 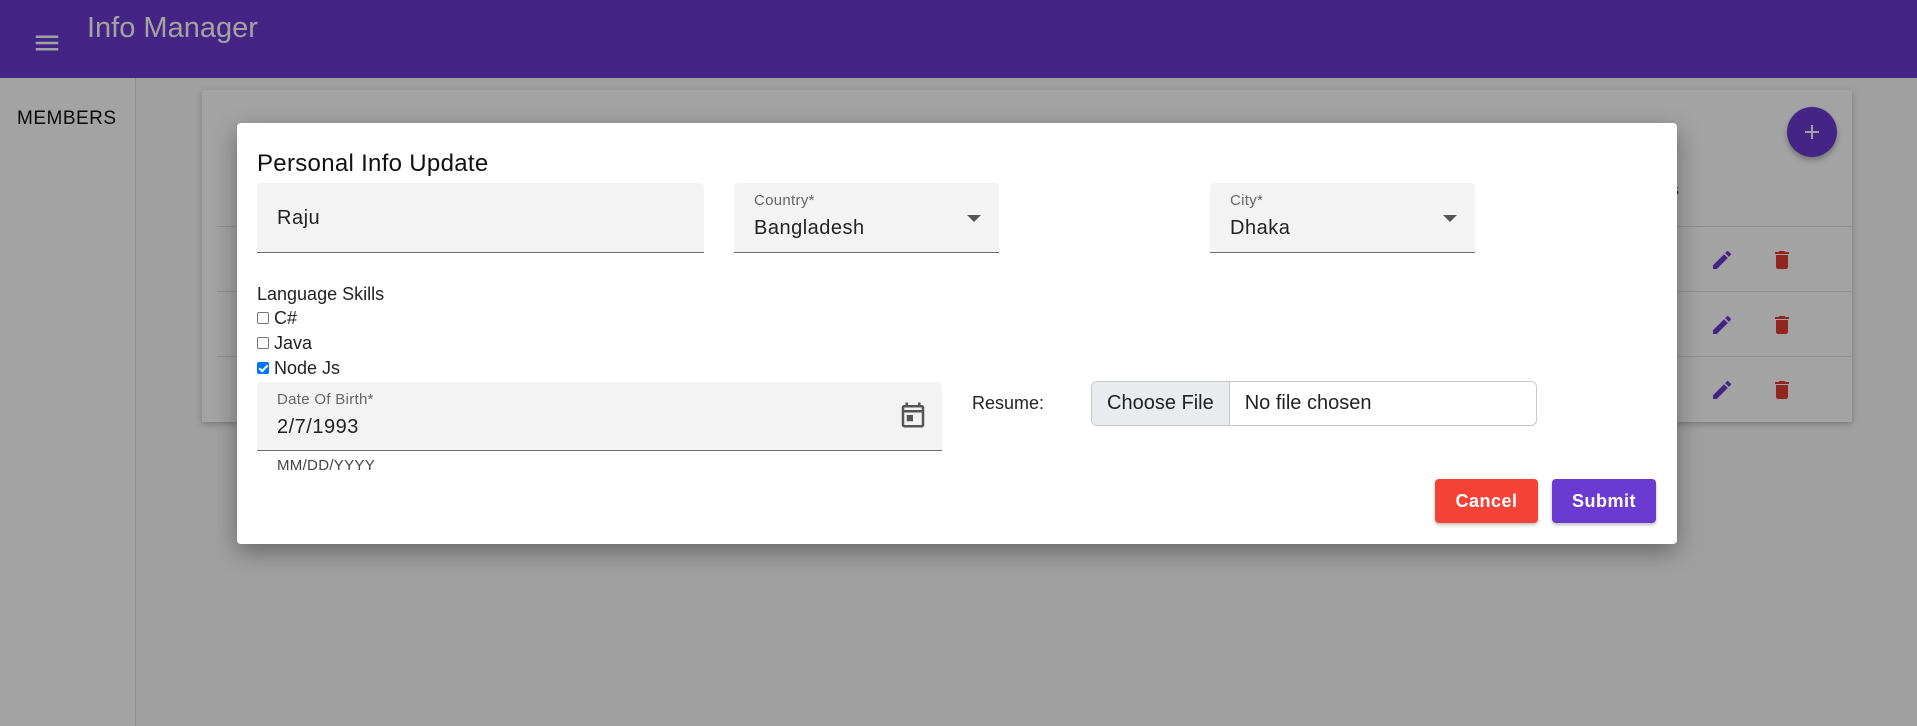 What do you see at coordinates (1260, 228) in the screenshot?
I see `city-value: Dhaka` at bounding box center [1260, 228].